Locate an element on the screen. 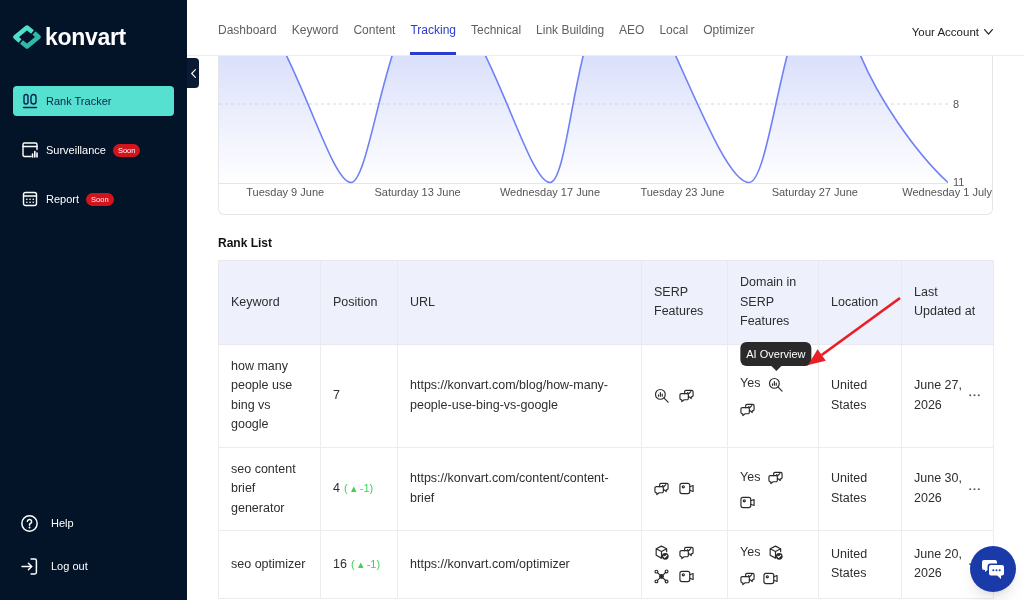 The width and height of the screenshot is (1024, 600). table-cell: https://konvart.com/content/content-brief is located at coordinates (519, 489).